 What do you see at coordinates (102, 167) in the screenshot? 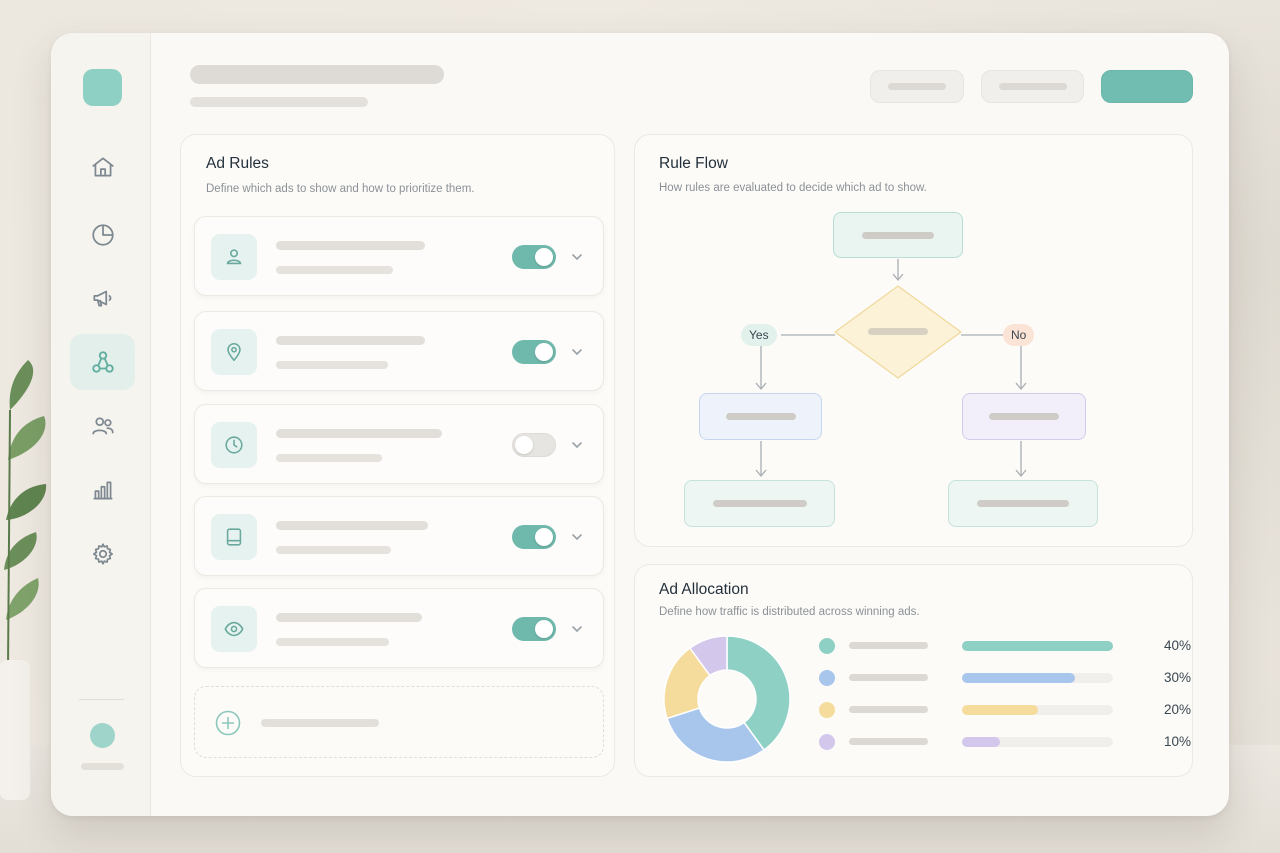
I see `home-icon` at bounding box center [102, 167].